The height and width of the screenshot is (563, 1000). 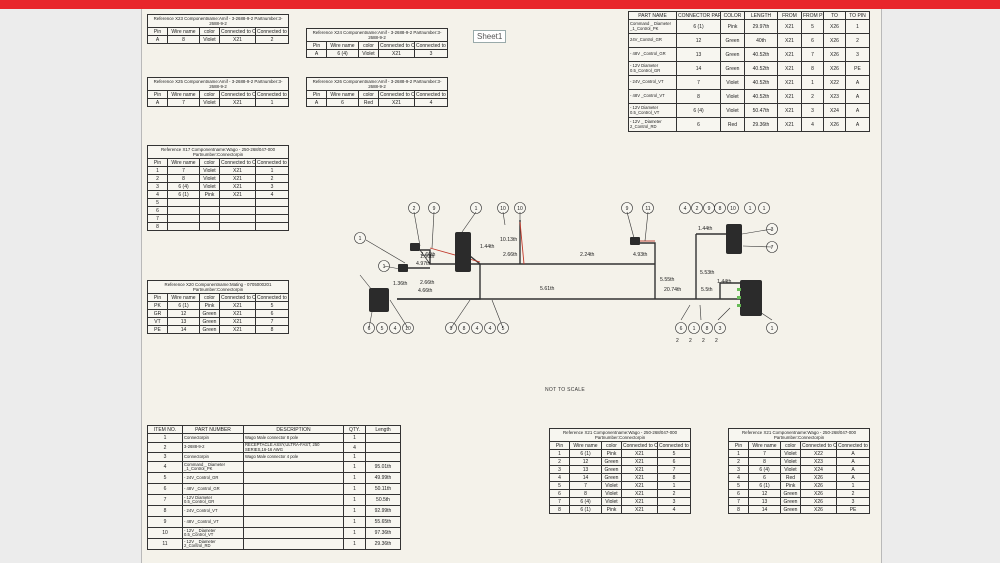 What do you see at coordinates (672, 290) in the screenshot?
I see `dimension-label: 20.74th` at bounding box center [672, 290].